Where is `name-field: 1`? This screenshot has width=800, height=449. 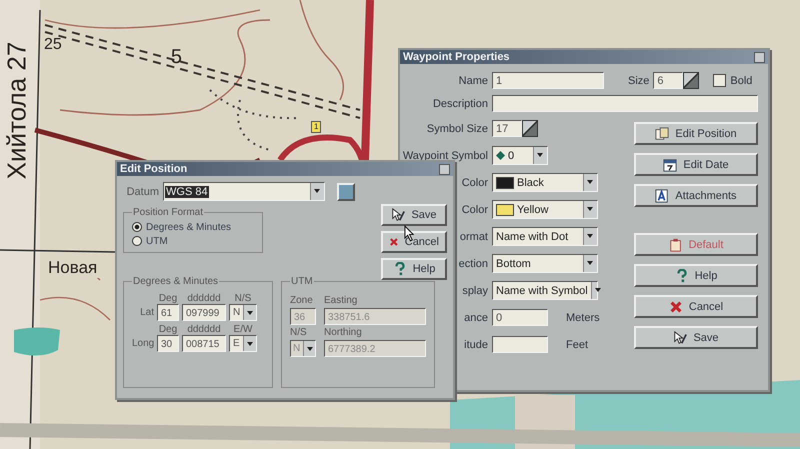 name-field: 1 is located at coordinates (548, 80).